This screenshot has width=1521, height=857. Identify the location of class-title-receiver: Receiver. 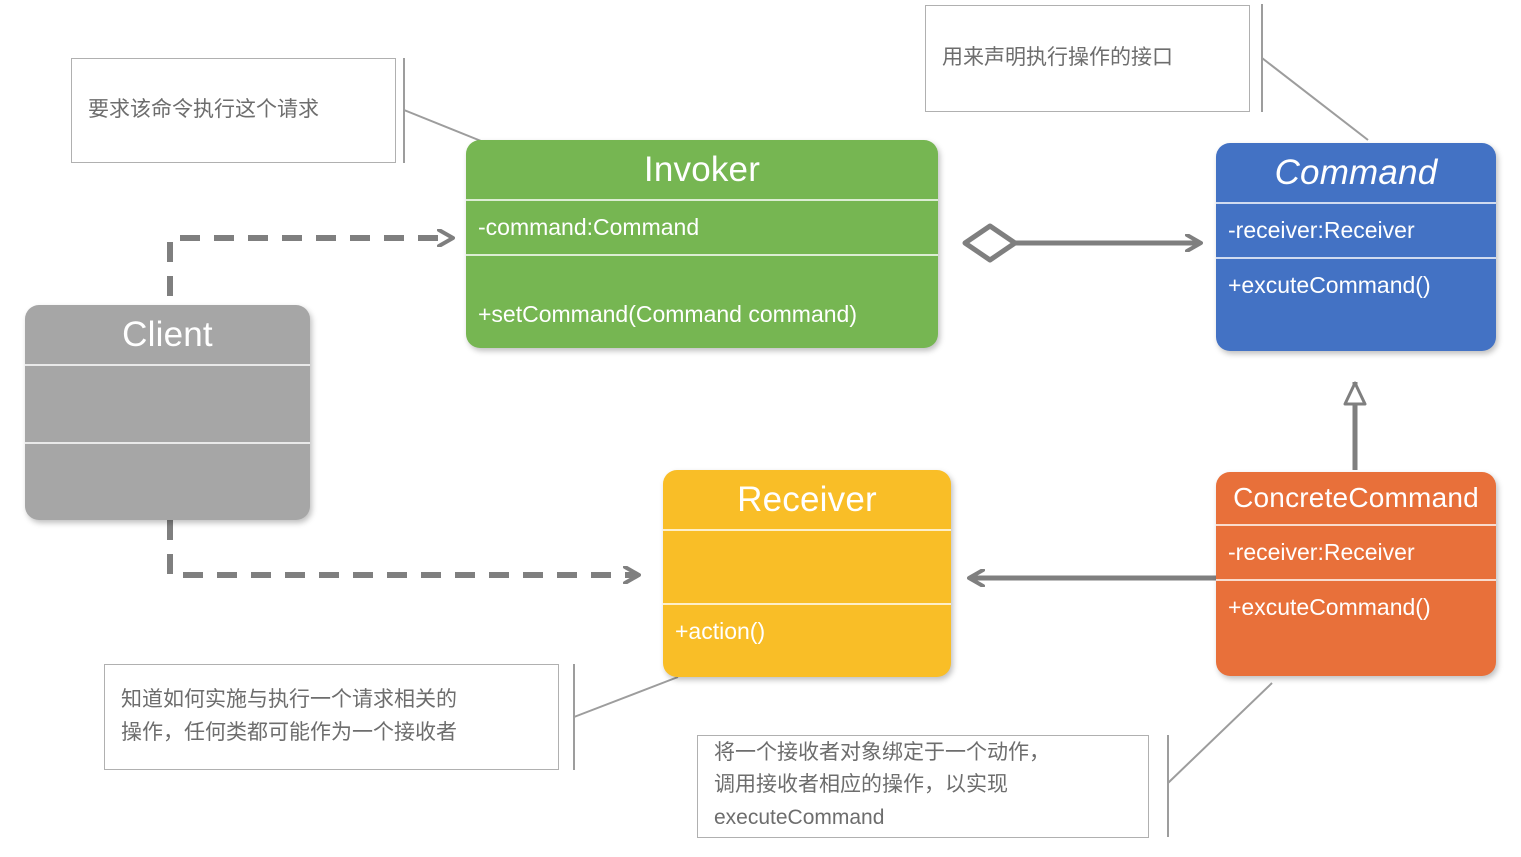
(807, 499).